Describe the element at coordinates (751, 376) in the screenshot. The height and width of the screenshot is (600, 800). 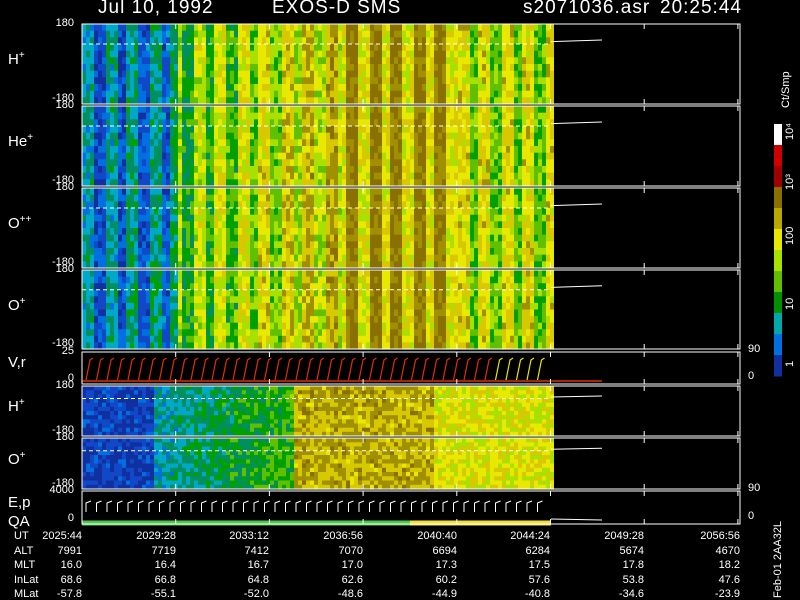
I see `right-tick-bottom-4: 0` at that location.